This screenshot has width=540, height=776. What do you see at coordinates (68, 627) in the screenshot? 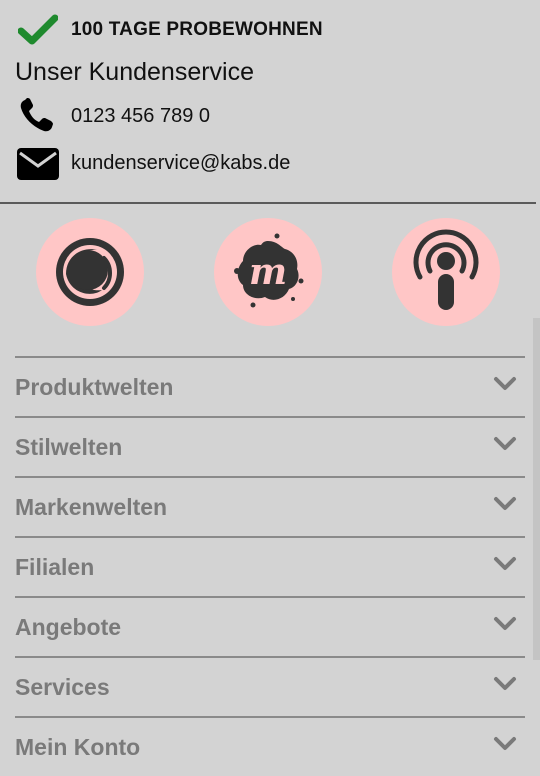
I see `menu-item-label: Angebote` at bounding box center [68, 627].